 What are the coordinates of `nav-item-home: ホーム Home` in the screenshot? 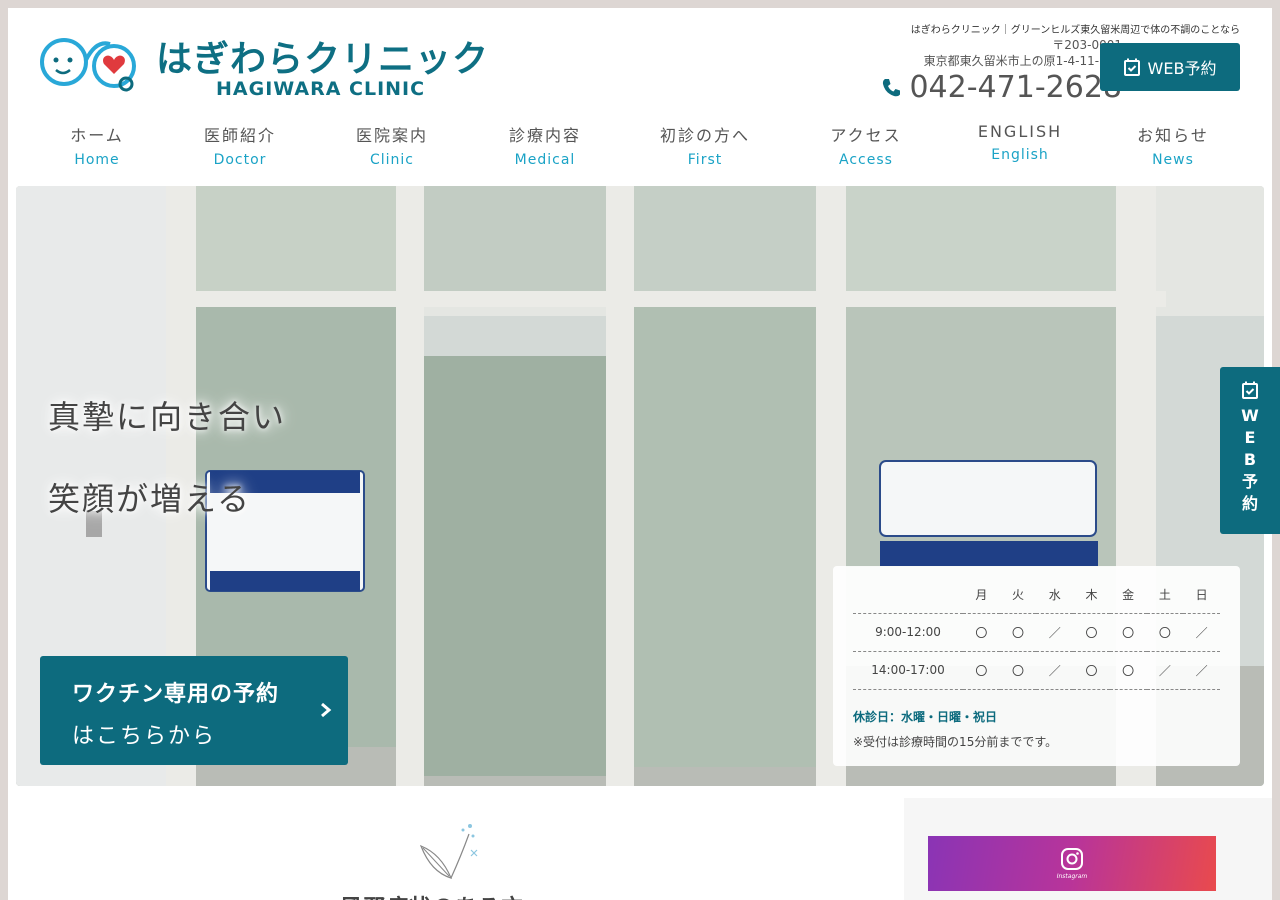 It's located at (97, 152).